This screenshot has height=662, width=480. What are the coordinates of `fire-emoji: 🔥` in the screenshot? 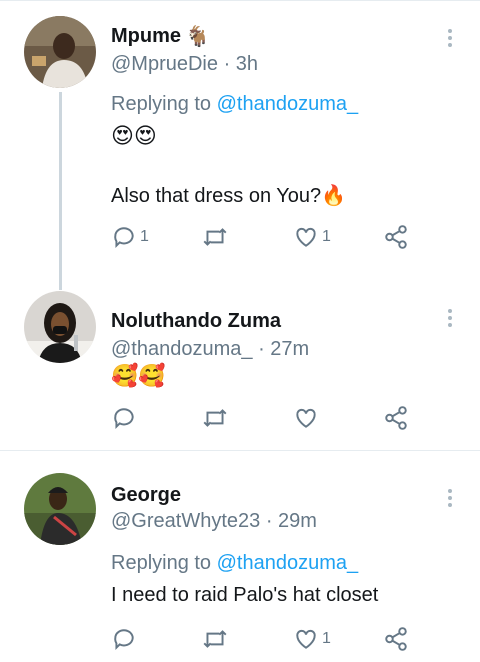 It's located at (334, 196).